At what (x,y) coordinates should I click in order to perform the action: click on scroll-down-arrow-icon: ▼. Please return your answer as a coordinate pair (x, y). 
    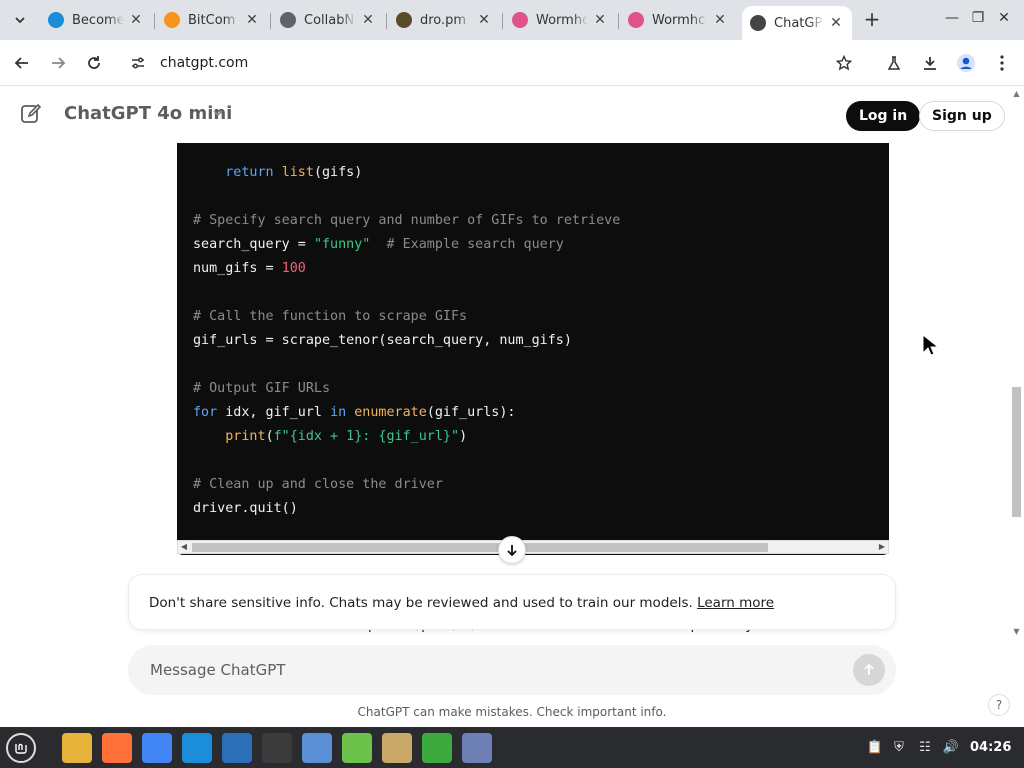
    Looking at the image, I should click on (1016, 631).